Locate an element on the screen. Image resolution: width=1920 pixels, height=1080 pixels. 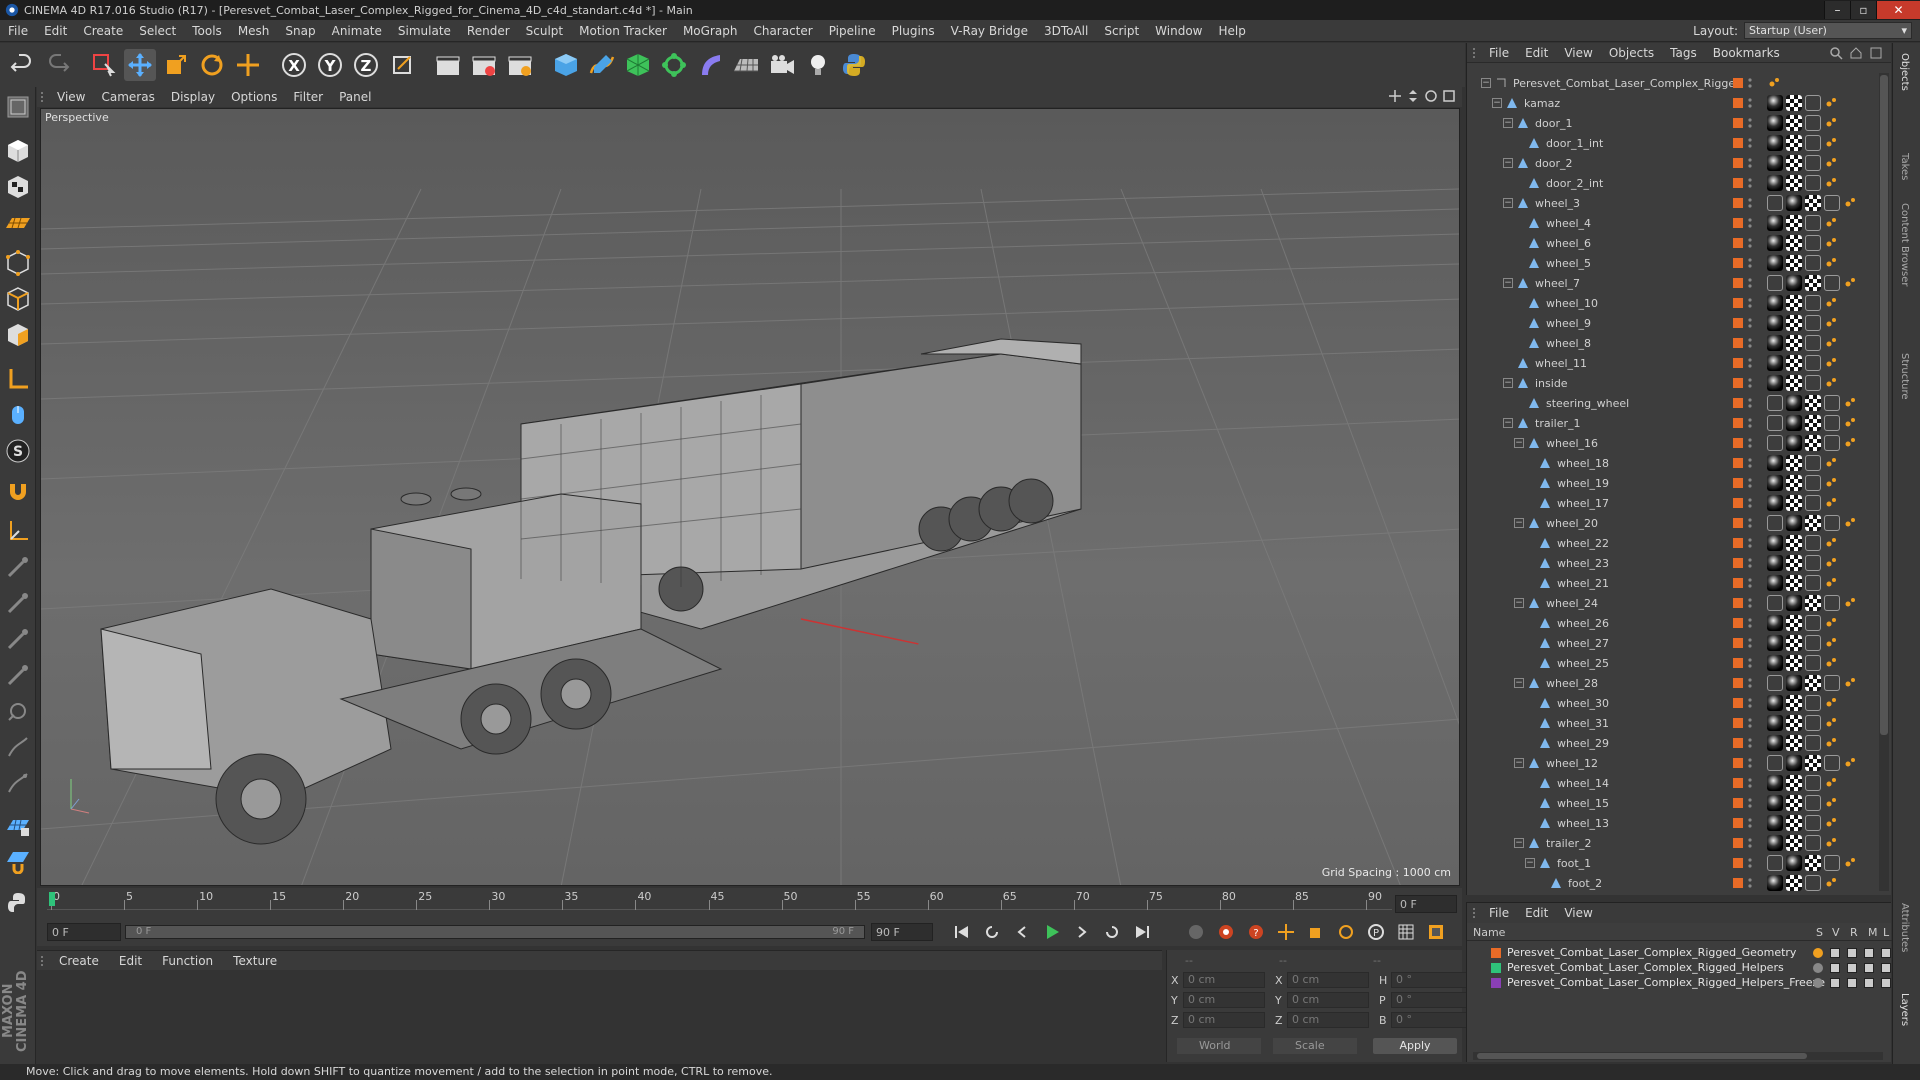
live-selection-button is located at coordinates (104, 65).